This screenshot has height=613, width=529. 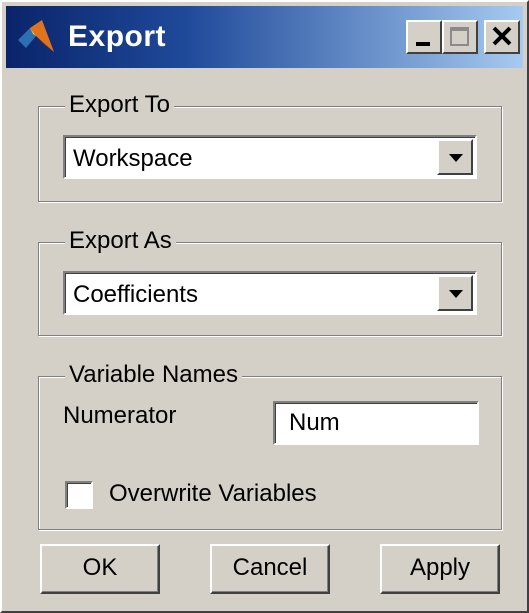 I want to click on close-button, so click(x=502, y=37).